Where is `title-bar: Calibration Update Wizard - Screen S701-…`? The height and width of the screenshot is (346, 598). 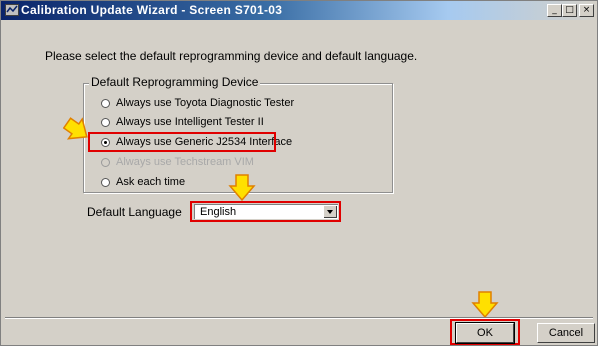
title-bar: Calibration Update Wizard - Screen S701-… is located at coordinates (299, 10).